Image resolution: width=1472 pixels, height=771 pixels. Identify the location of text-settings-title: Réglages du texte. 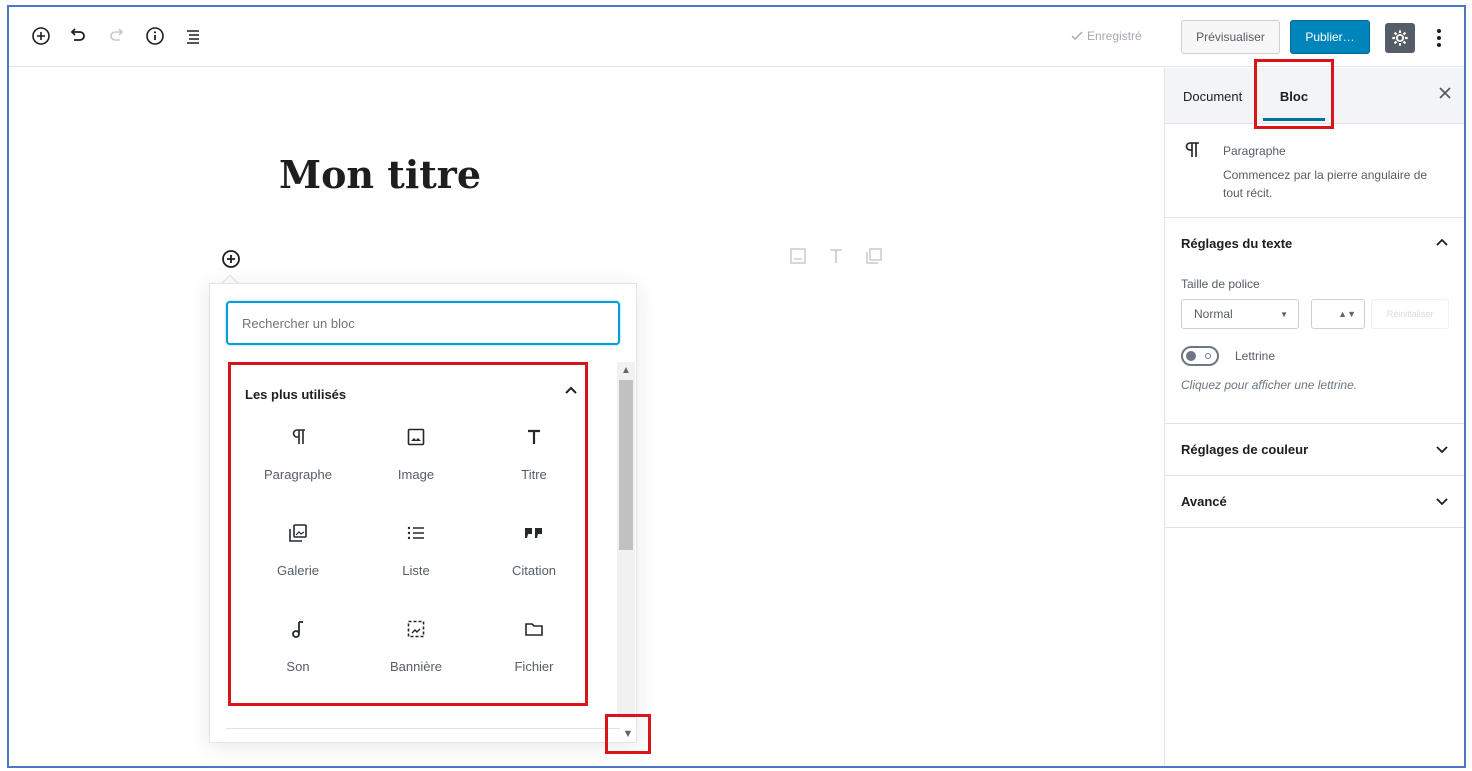
(1236, 243).